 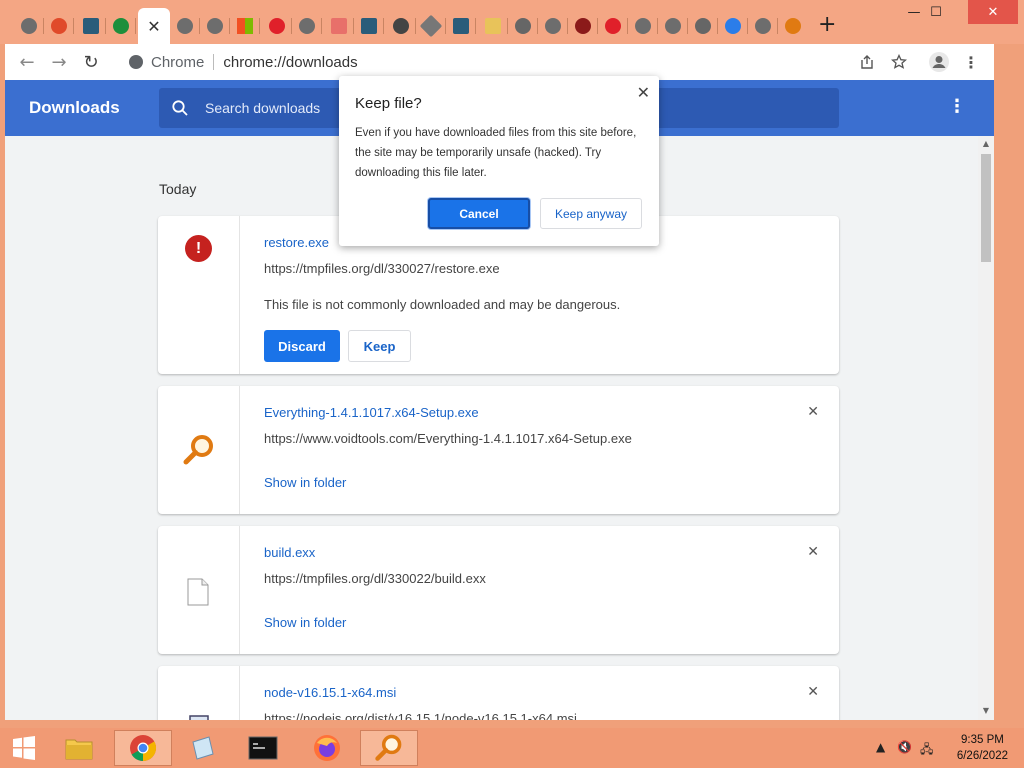 I want to click on downloads-menu-icon: ⋮, so click(x=957, y=106).